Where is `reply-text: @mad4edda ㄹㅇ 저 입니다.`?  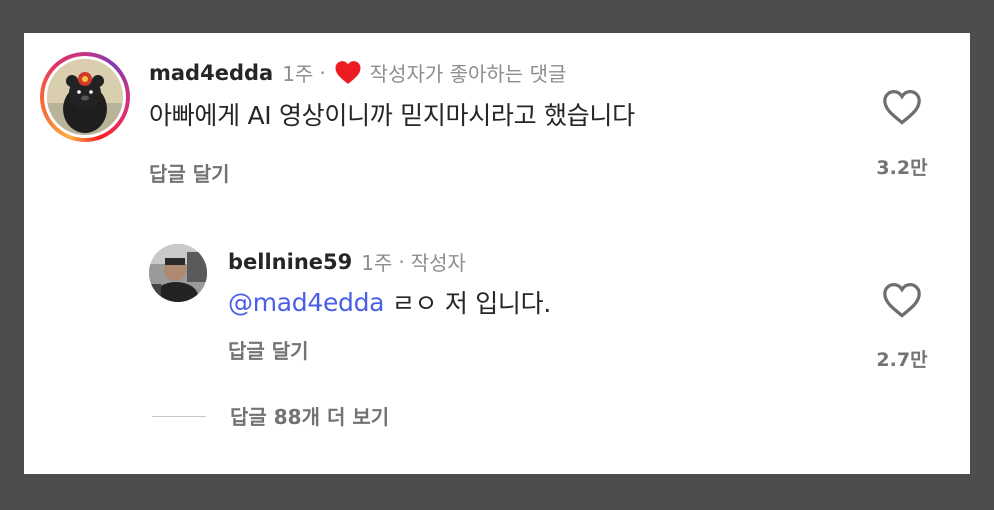 reply-text: @mad4edda ㄹㅇ 저 입니다. is located at coordinates (389, 302).